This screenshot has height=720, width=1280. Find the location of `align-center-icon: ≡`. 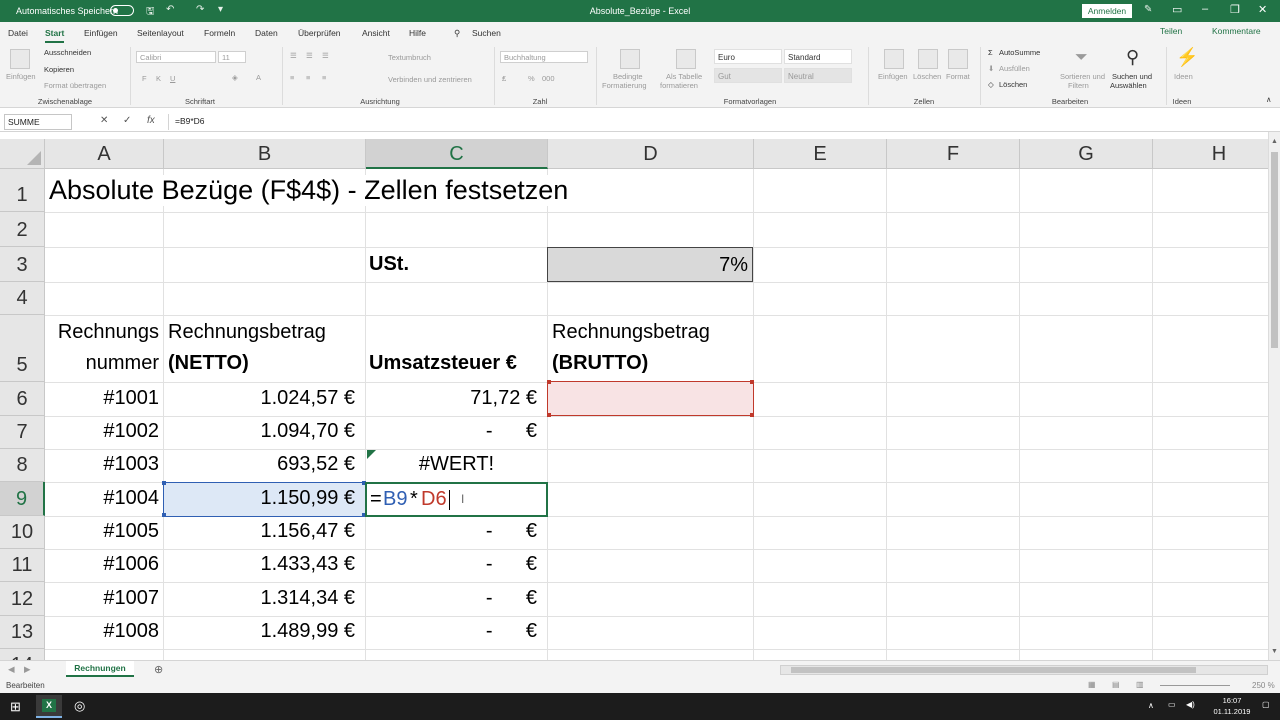

align-center-icon: ≡ is located at coordinates (308, 77).